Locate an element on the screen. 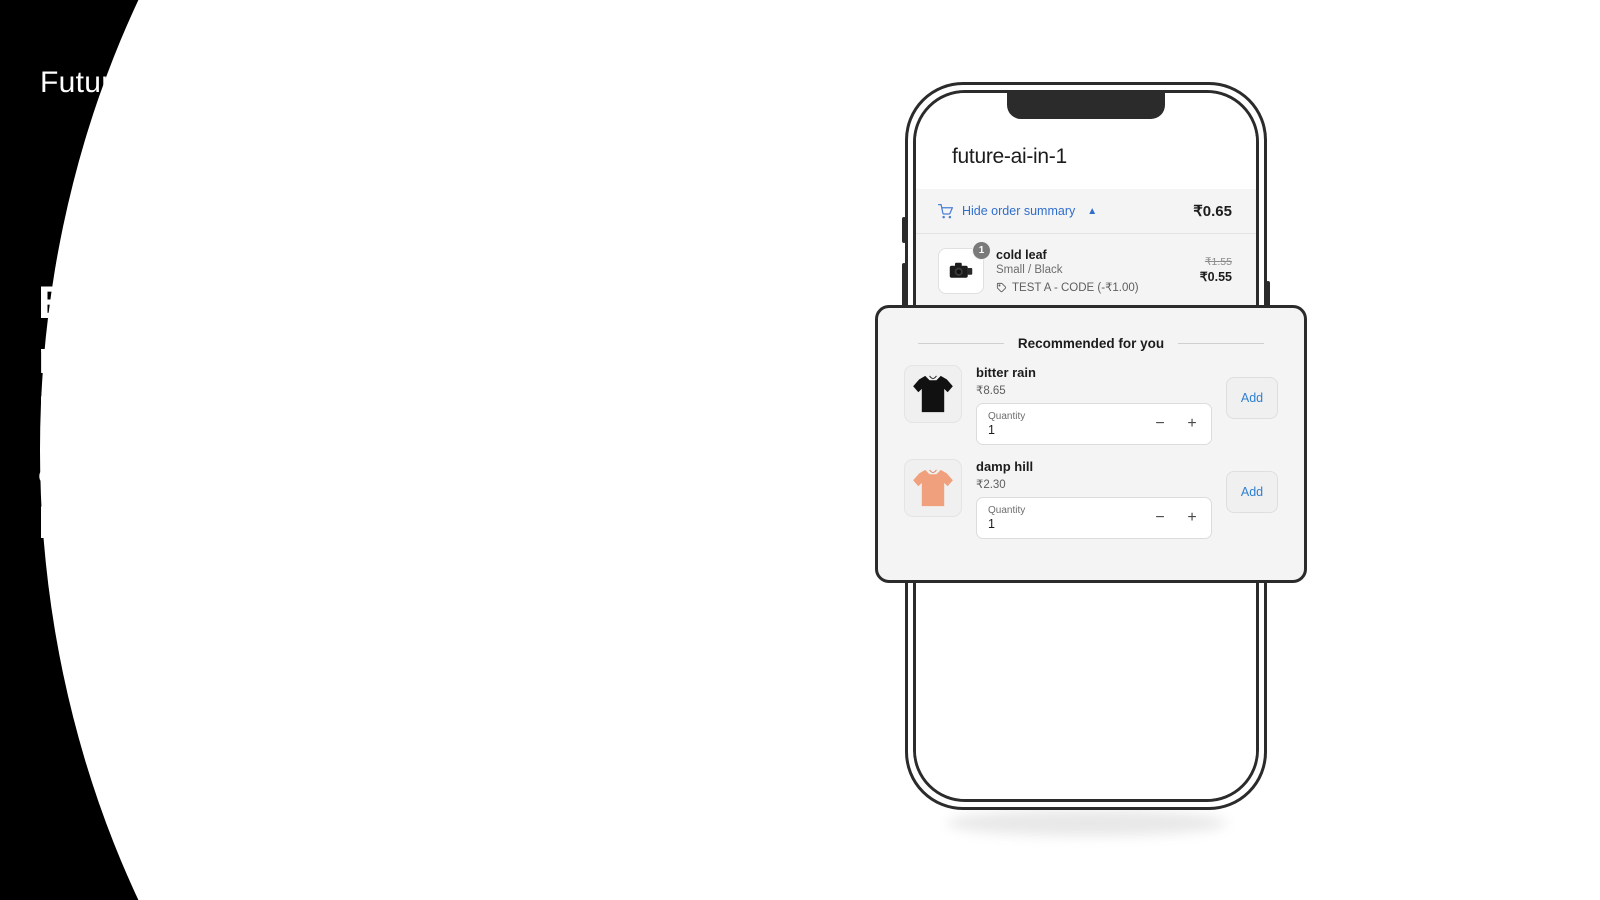 The image size is (1600, 900). line-item-discount: TEST A - CODE (-₹1.00) is located at coordinates (1092, 287).